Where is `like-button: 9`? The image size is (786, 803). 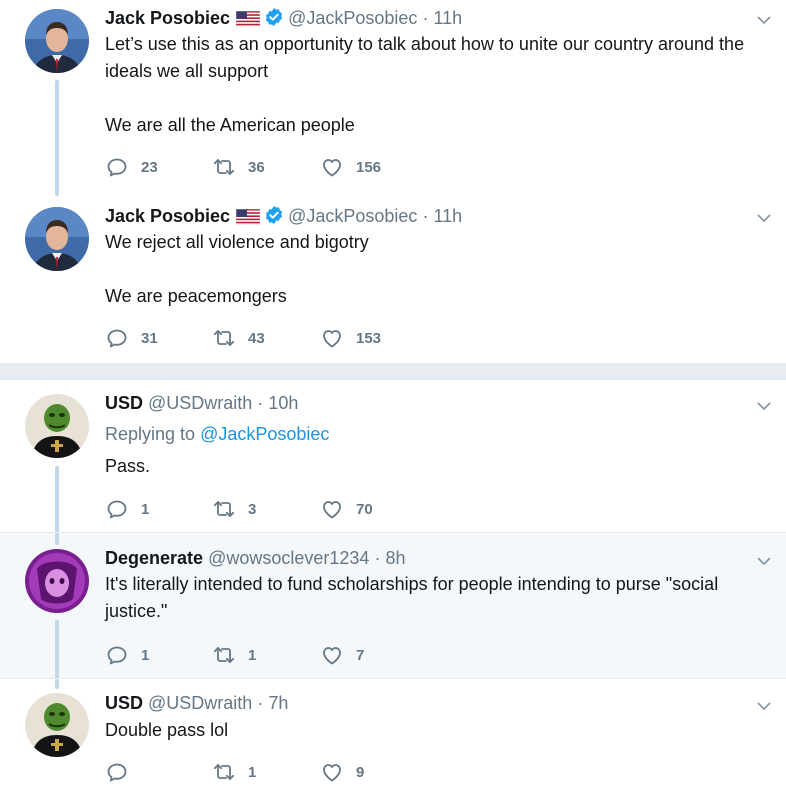
like-button: 9 is located at coordinates (342, 772).